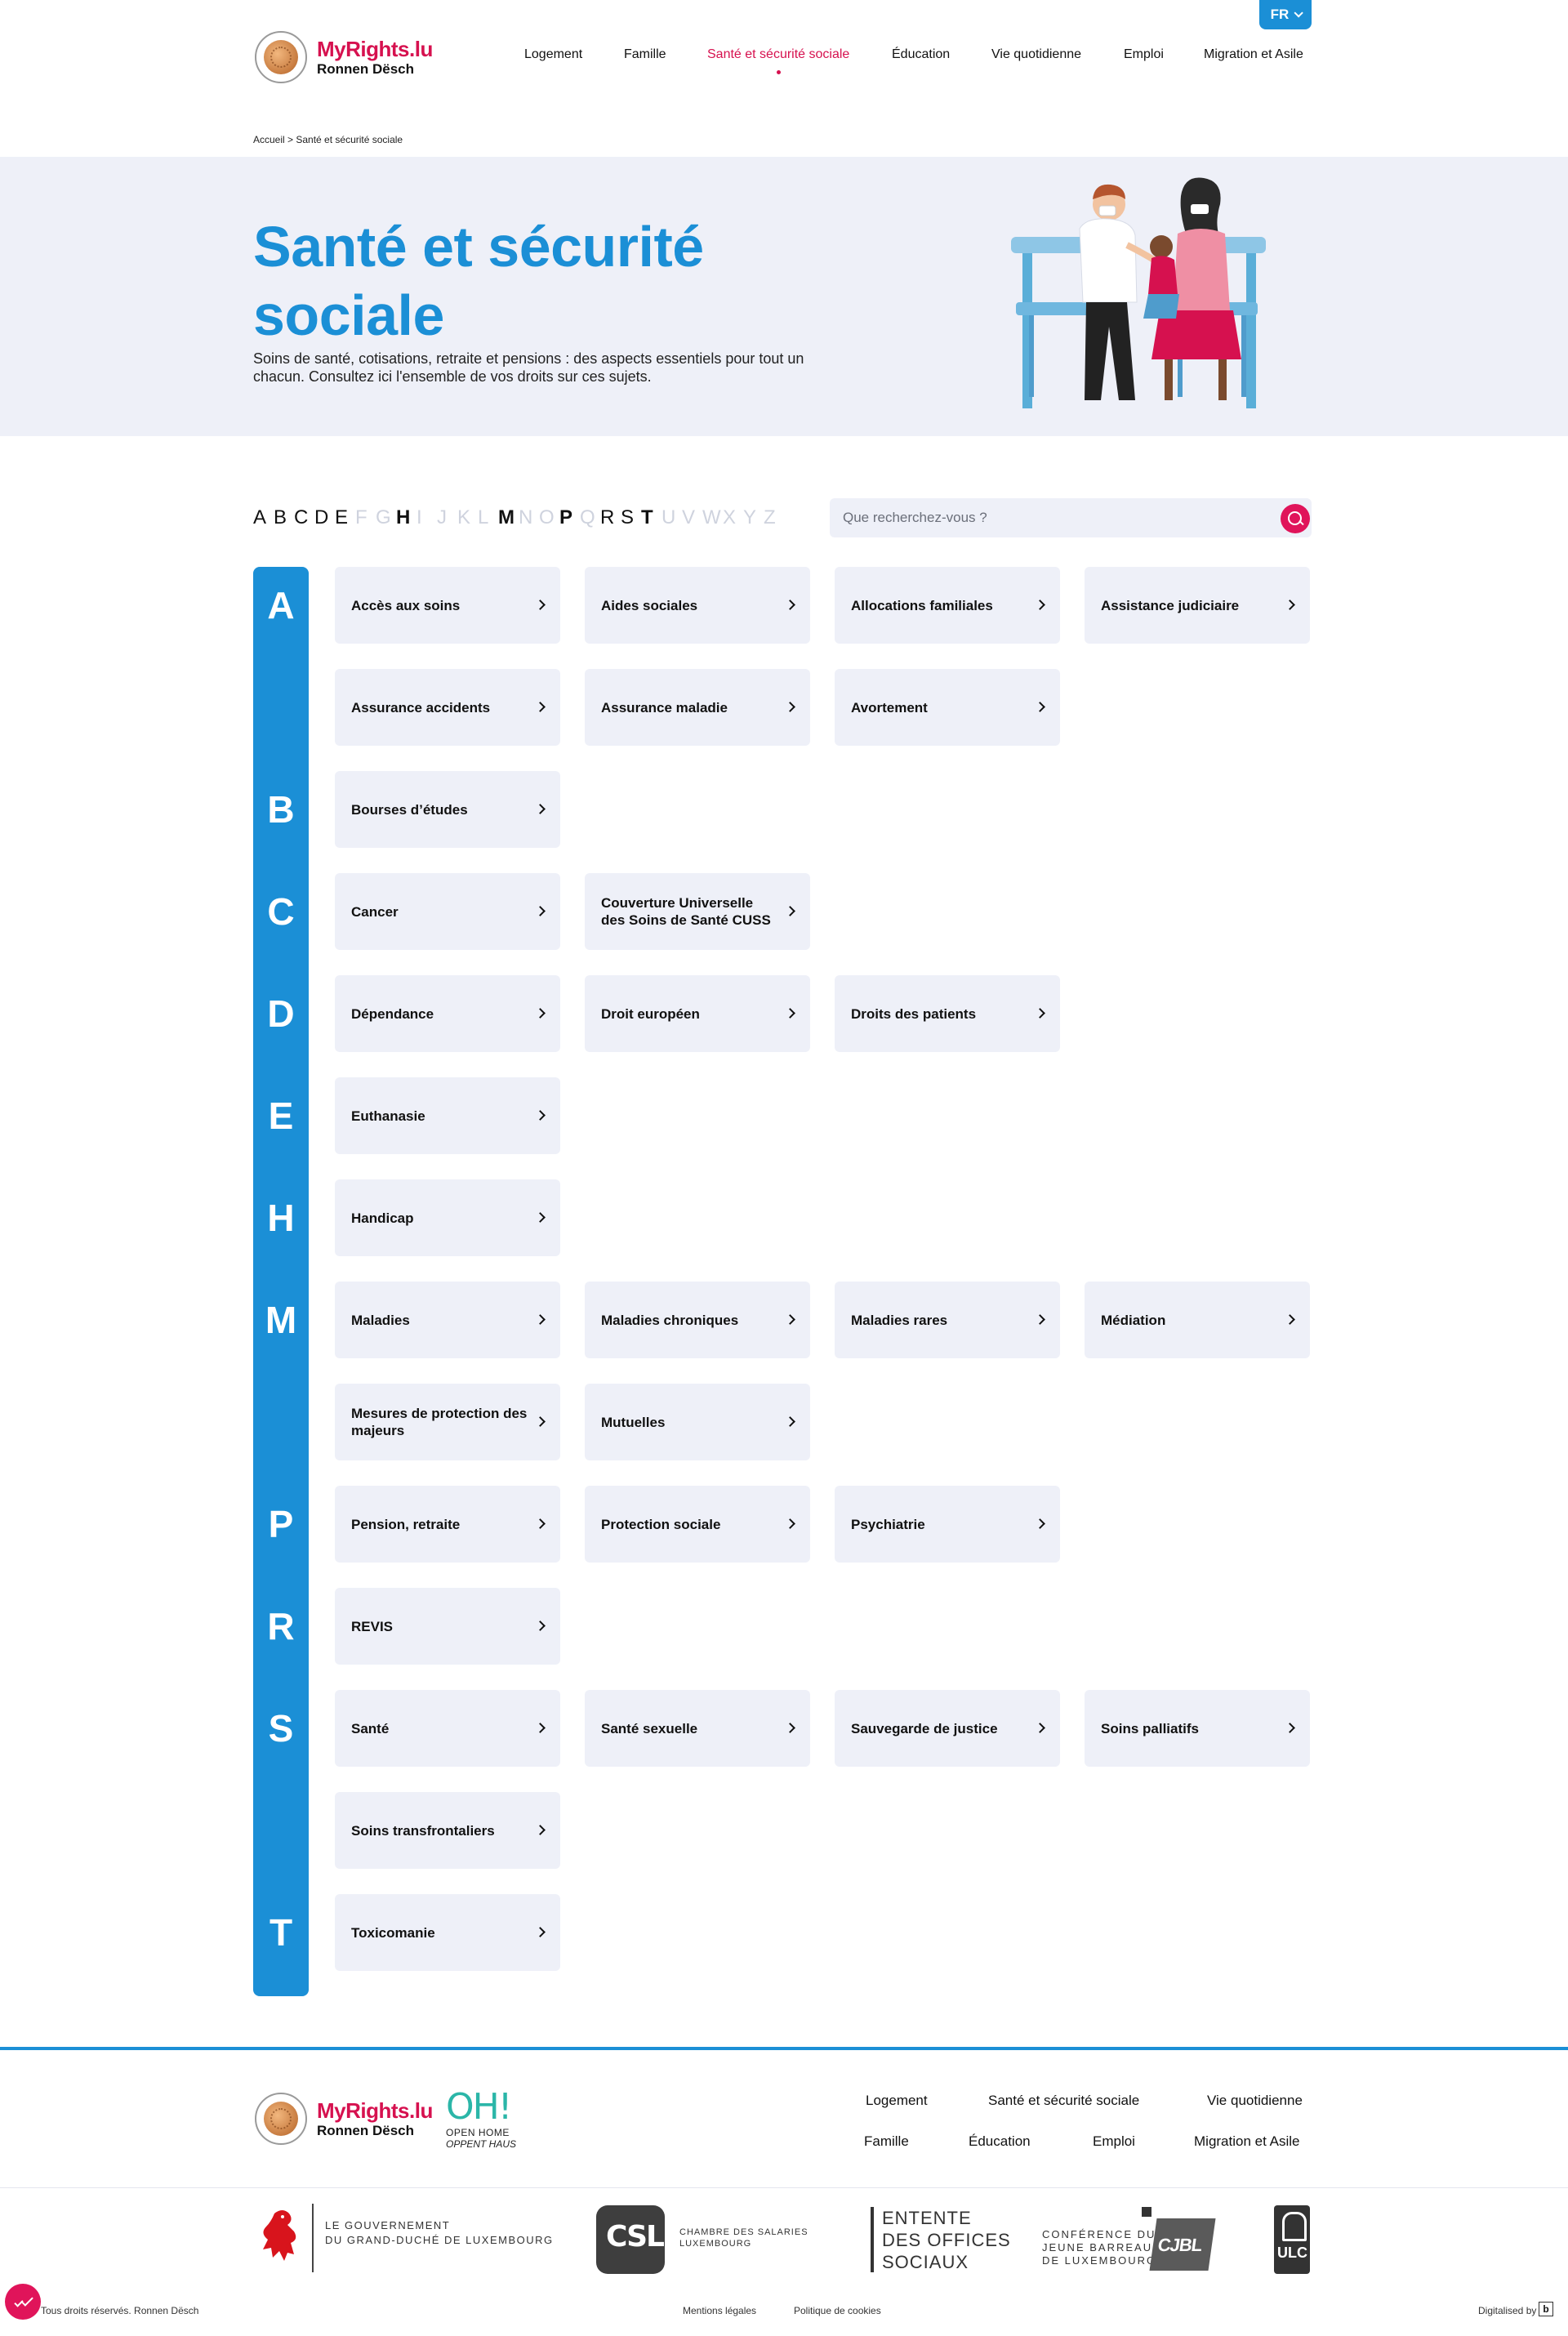 This screenshot has width=1568, height=2336. I want to click on footer-nav-emploi: Emploi, so click(1114, 2141).